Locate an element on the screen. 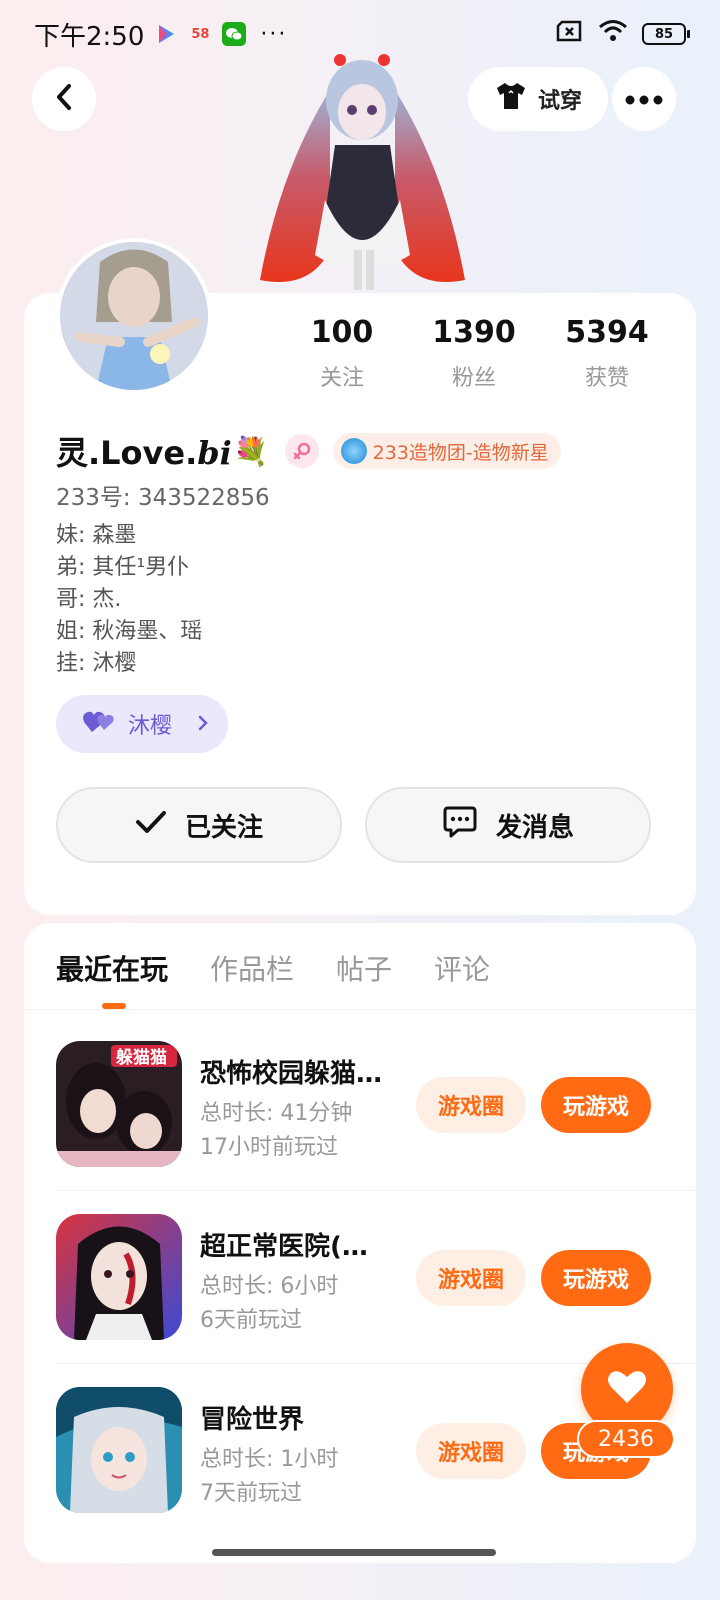  bio-line: 姐: 秋海墨、瑶 is located at coordinates (129, 631).